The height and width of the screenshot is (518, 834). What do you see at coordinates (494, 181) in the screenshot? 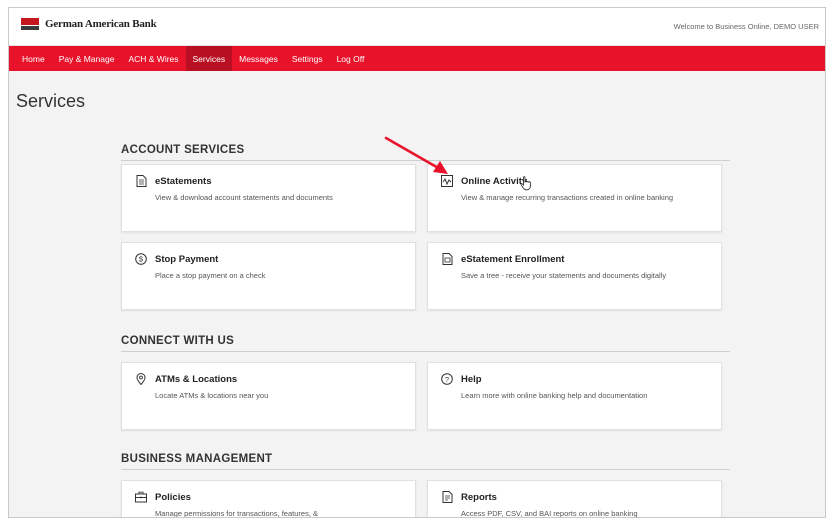
I see `card-title: Online Activity` at bounding box center [494, 181].